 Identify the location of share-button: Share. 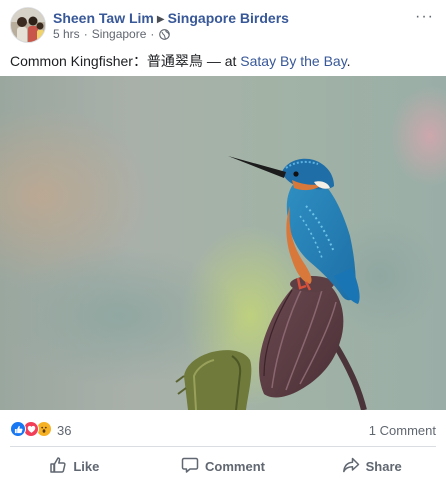
(371, 466).